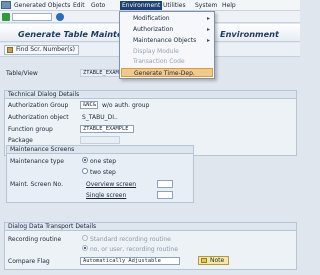 This screenshot has width=320, height=275. Describe the element at coordinates (37, 161) in the screenshot. I see `maintenance-type-label: Maintenance type` at that location.